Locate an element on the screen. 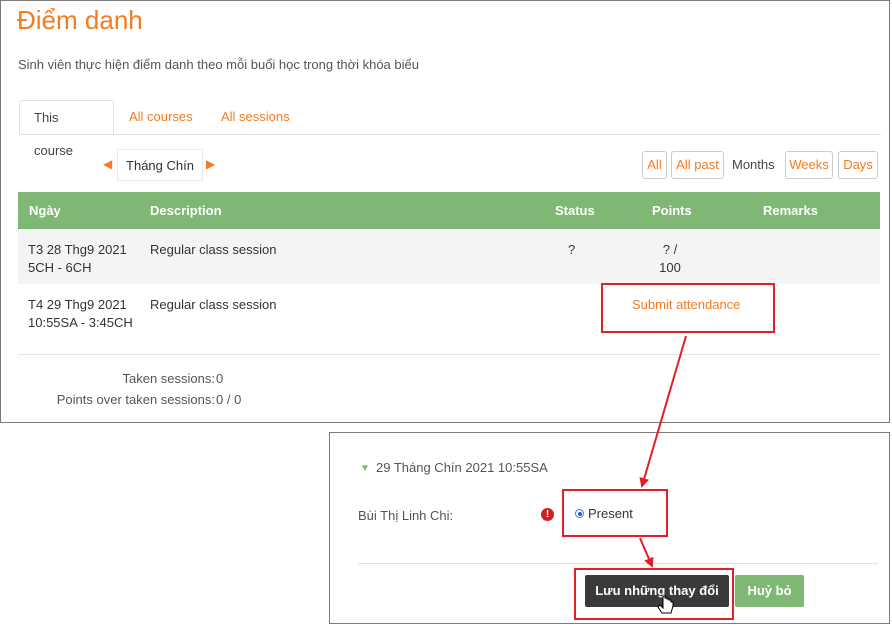 The height and width of the screenshot is (625, 892). next-month-icon: ▶ is located at coordinates (210, 164).